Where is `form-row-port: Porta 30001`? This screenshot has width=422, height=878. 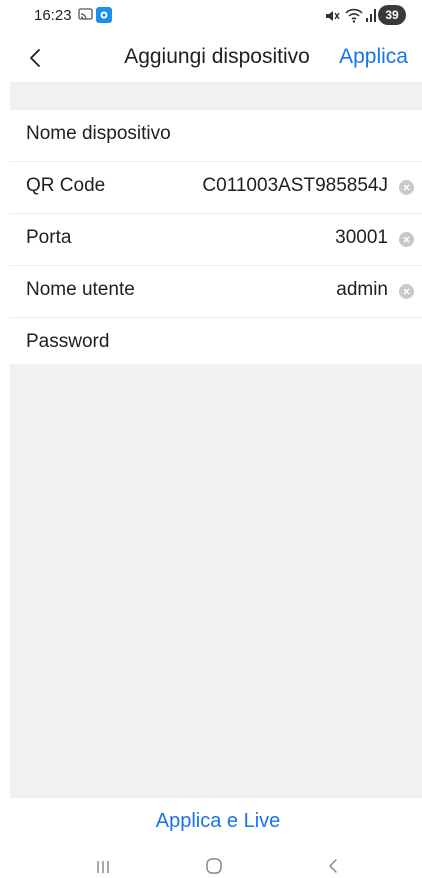
form-row-port: Porta 30001 is located at coordinates (216, 240).